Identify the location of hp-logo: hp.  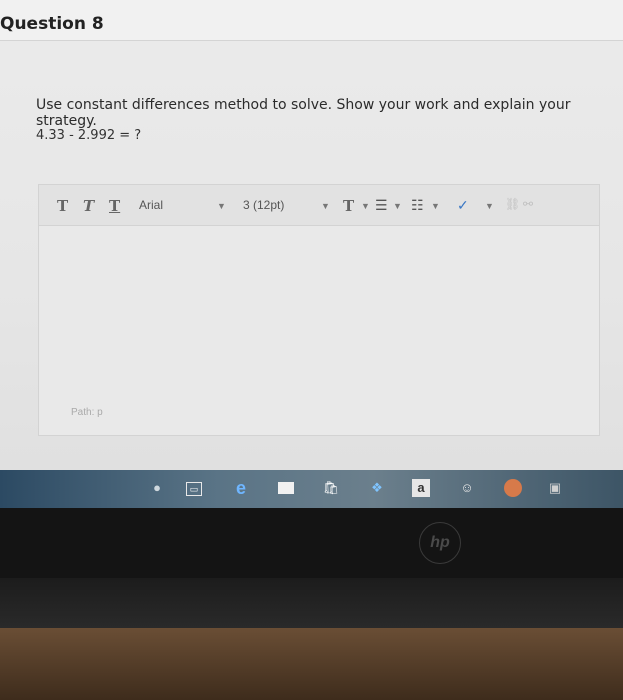
(440, 543).